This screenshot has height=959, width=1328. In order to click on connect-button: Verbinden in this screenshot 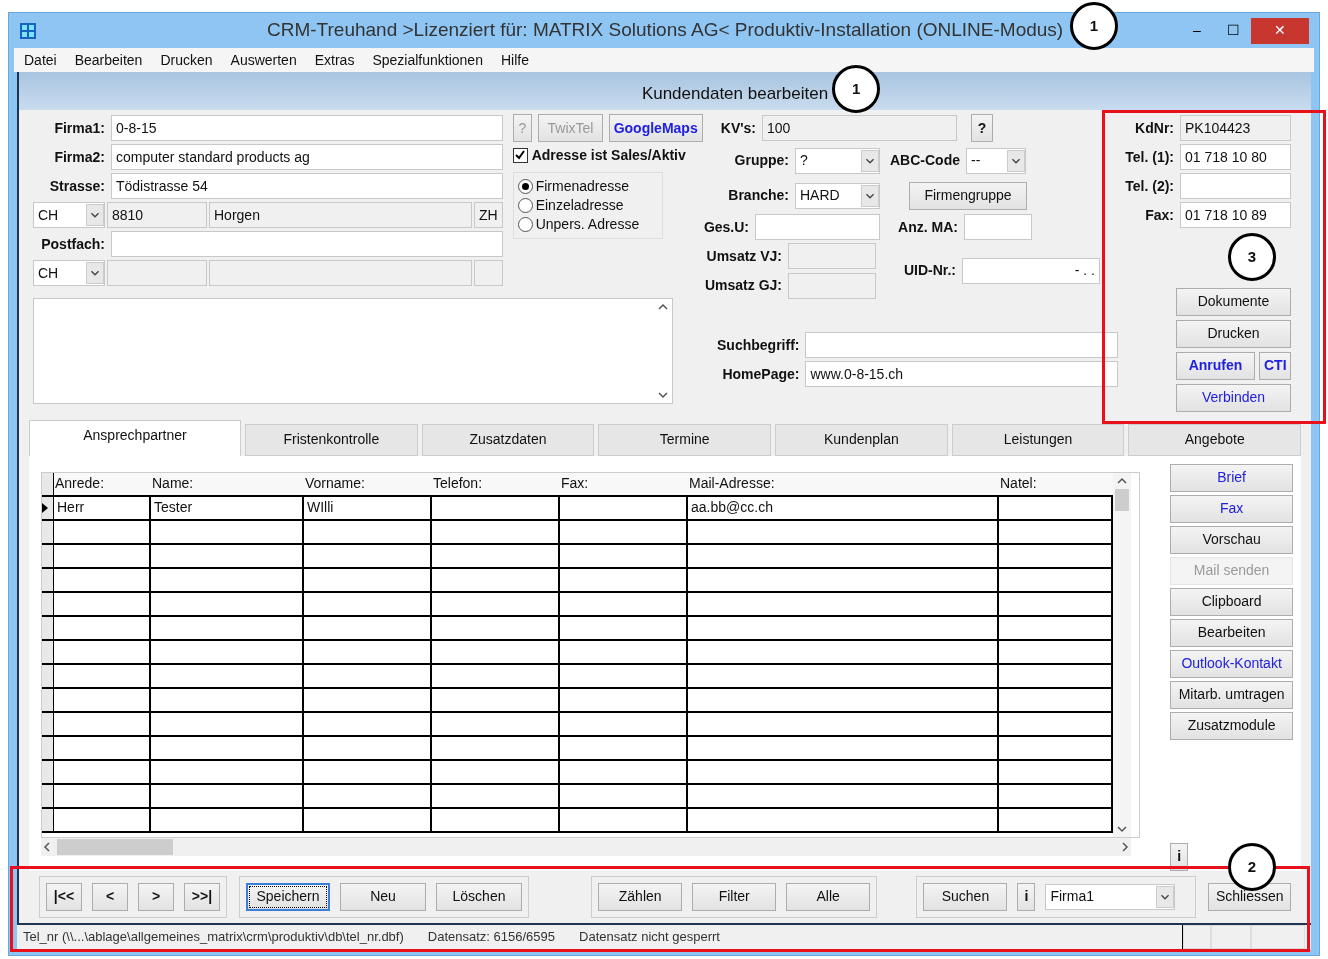, I will do `click(1233, 397)`.